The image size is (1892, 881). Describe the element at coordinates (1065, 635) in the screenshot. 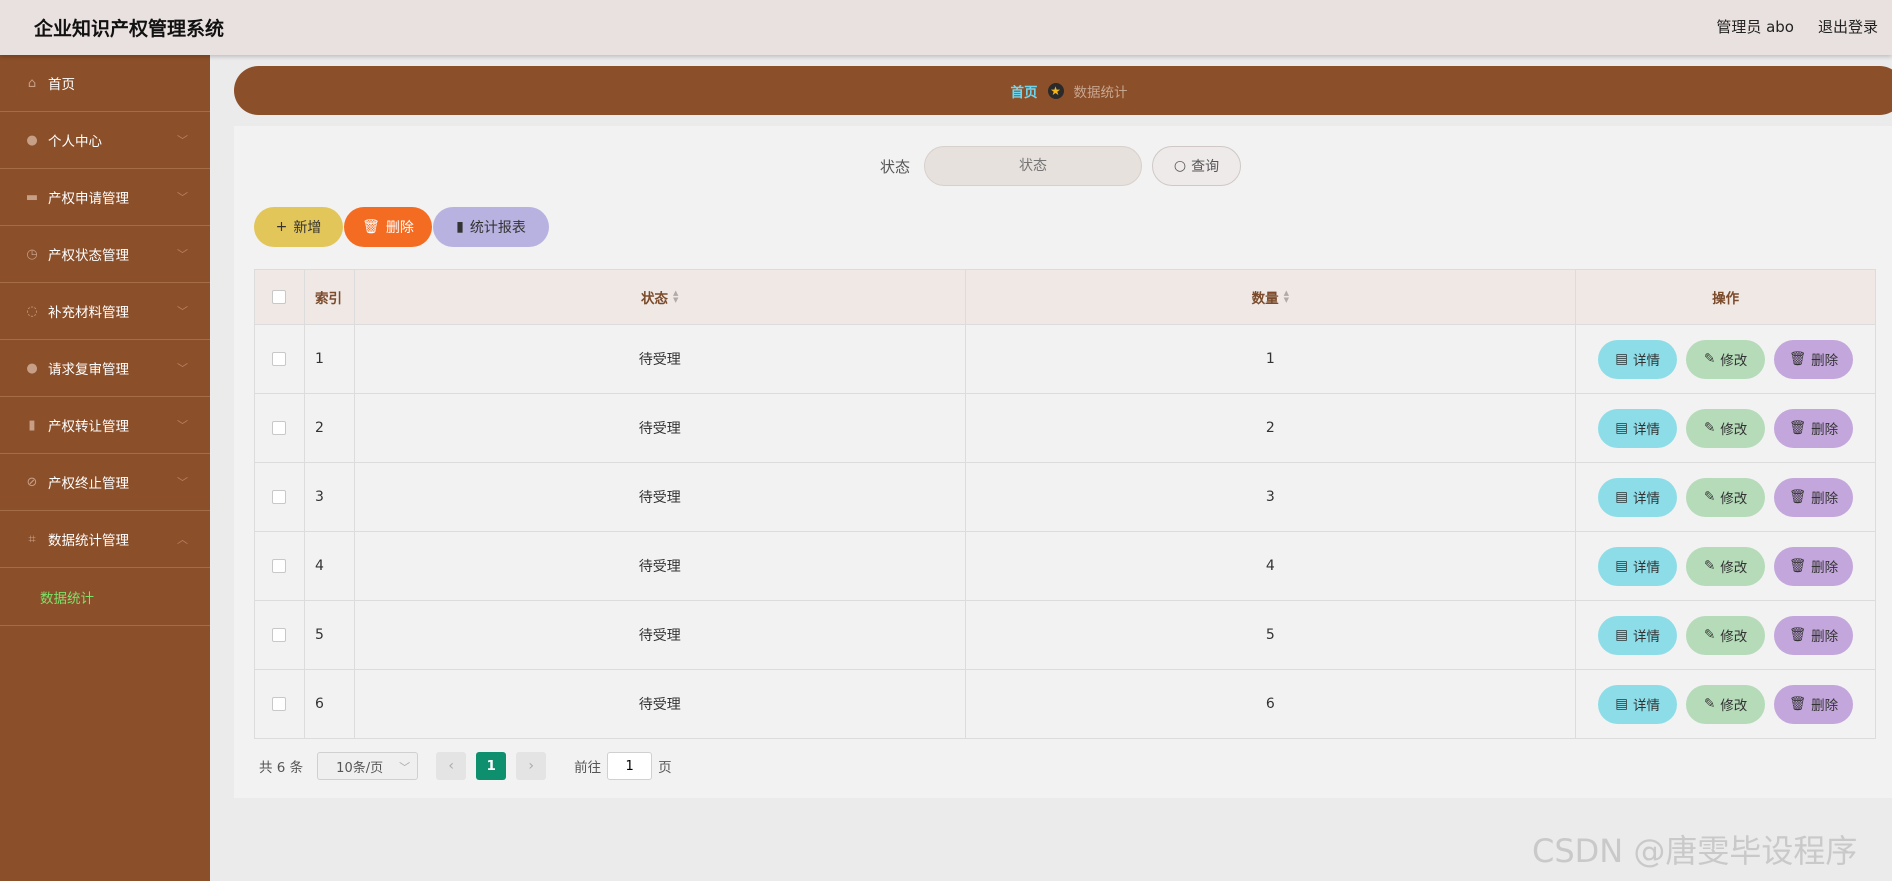

I see `table-row: 5 待受理 5 ▤ 详情 ✎ 修改 🗑 删除` at that location.